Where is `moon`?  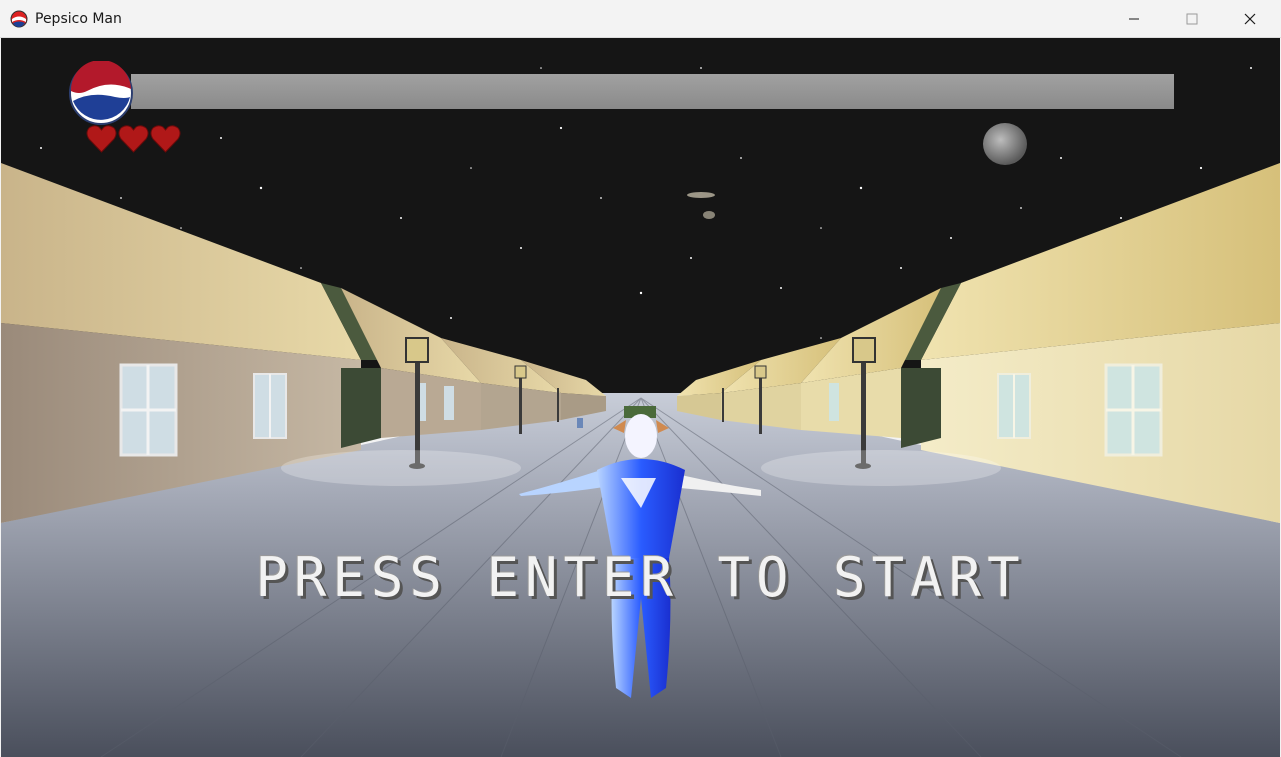
moon is located at coordinates (1005, 144).